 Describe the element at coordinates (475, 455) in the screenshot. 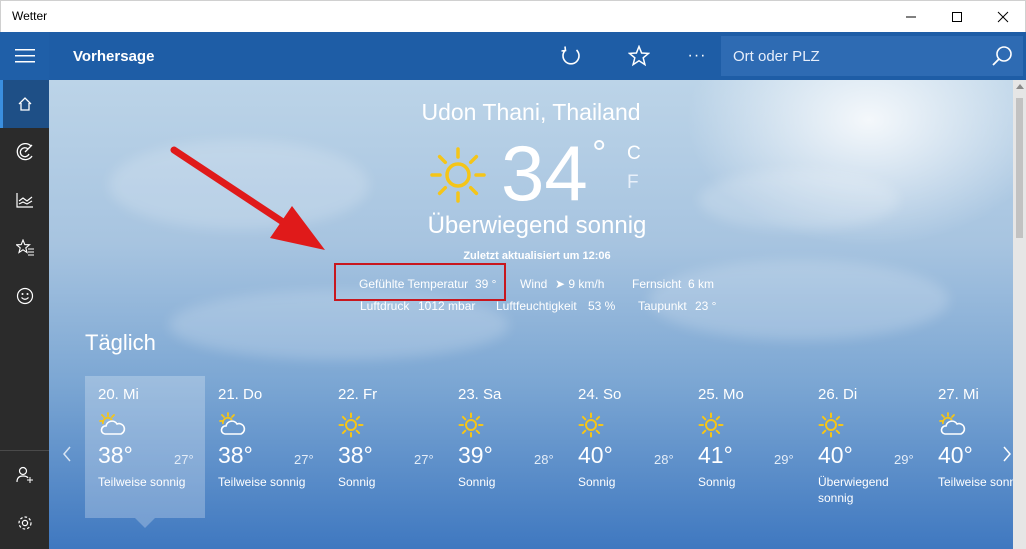

I see `day-high-temp: 39°` at that location.